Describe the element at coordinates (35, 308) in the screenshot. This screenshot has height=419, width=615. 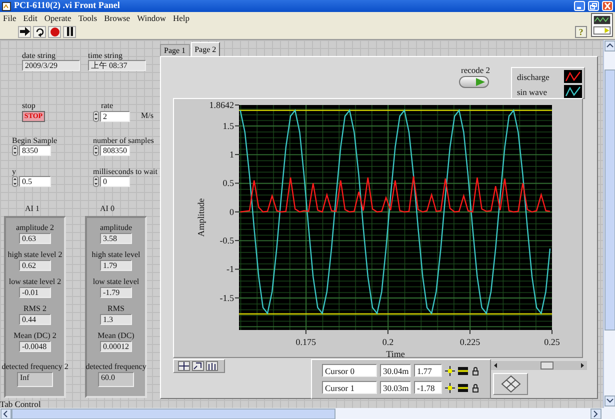
I see `indicator-label: RMS 2` at that location.